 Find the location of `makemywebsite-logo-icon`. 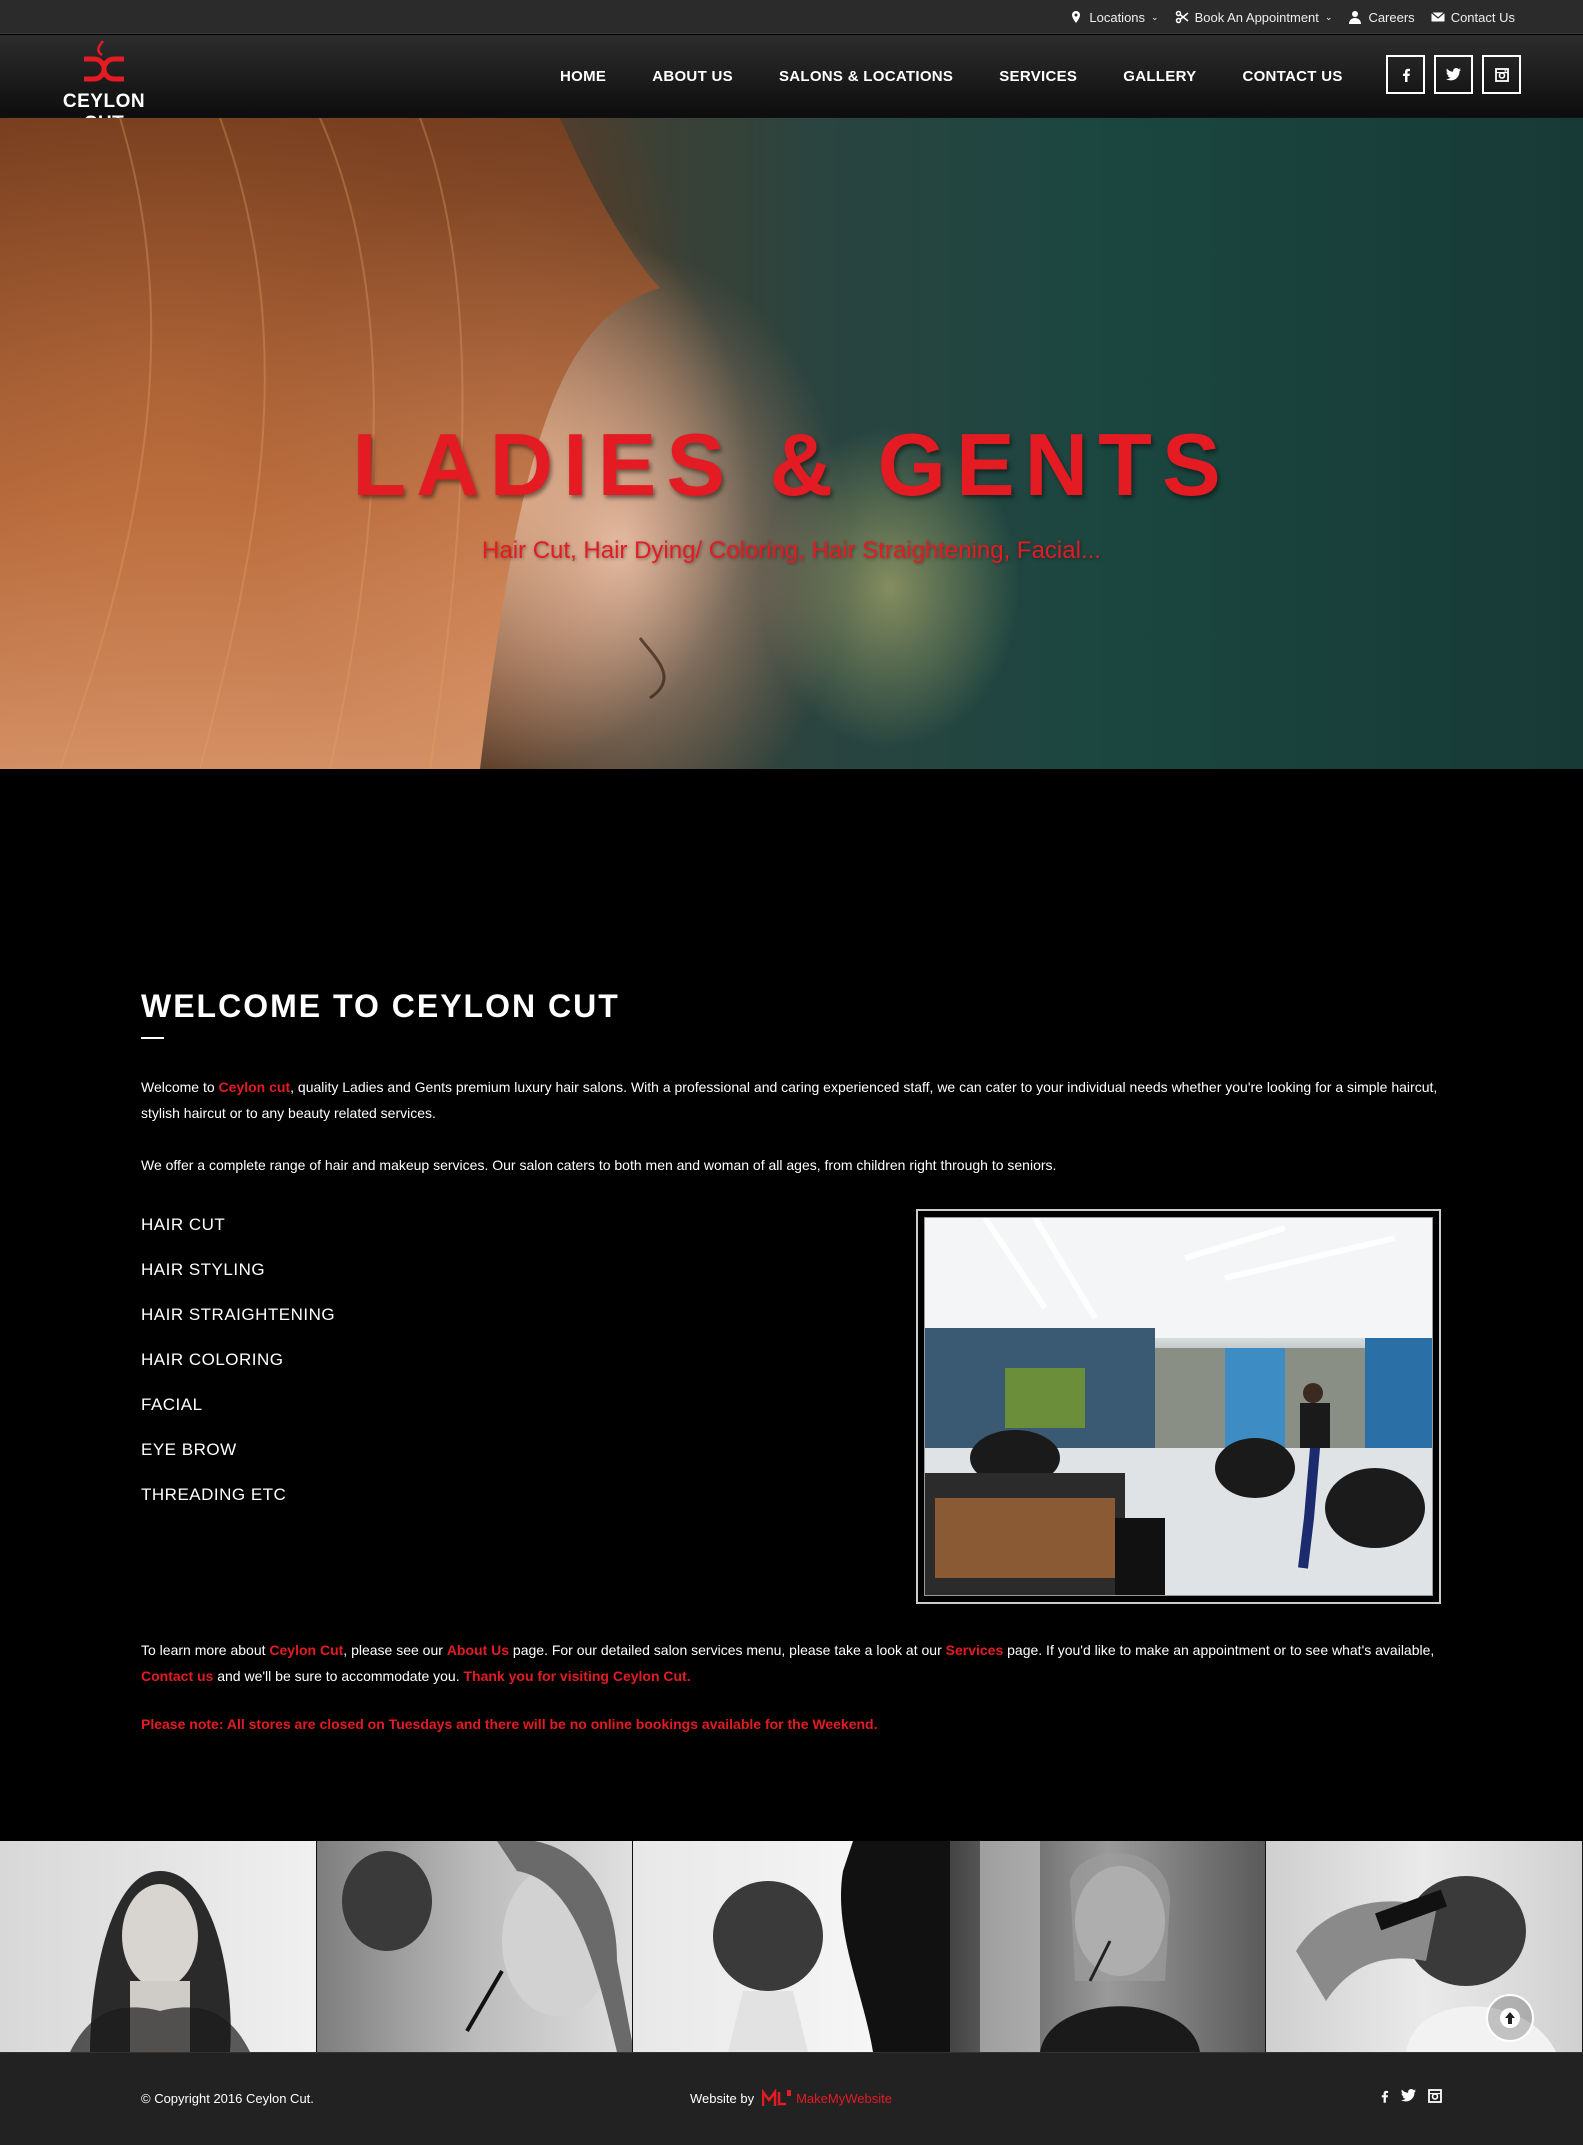

makemywebsite-logo-icon is located at coordinates (777, 2097).